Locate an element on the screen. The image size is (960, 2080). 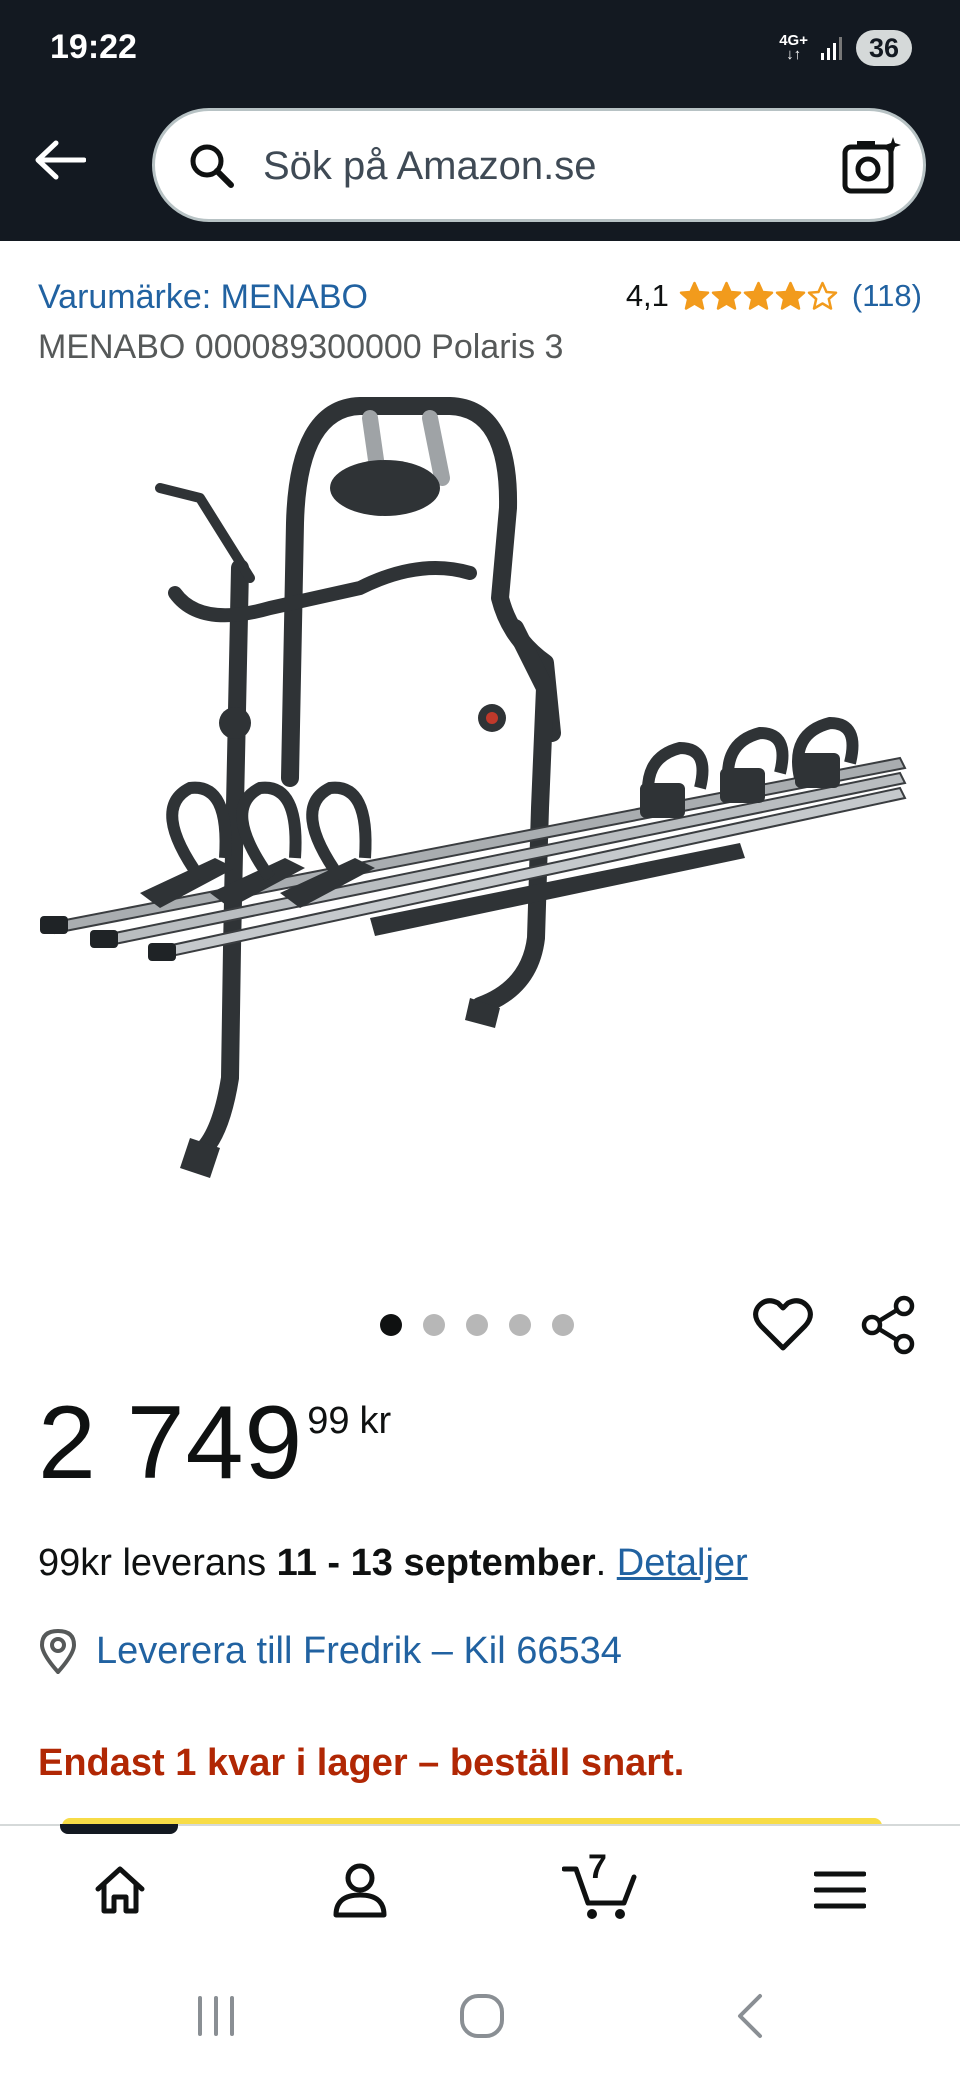
recent-apps-icon is located at coordinates (216, 2016).